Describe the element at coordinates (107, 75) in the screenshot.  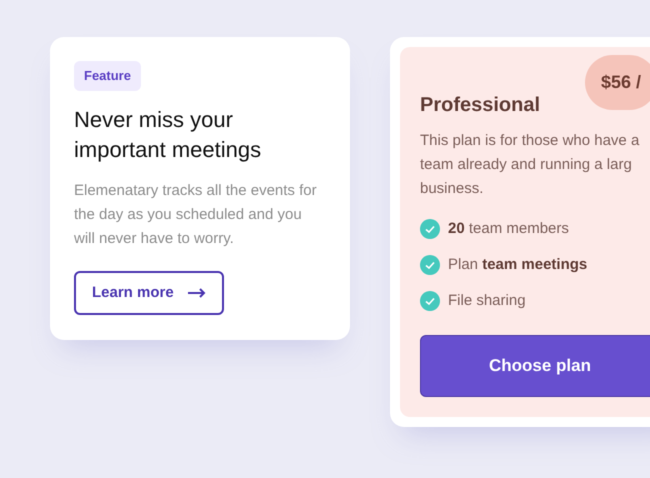
I see `feature-tag: Feature` at that location.